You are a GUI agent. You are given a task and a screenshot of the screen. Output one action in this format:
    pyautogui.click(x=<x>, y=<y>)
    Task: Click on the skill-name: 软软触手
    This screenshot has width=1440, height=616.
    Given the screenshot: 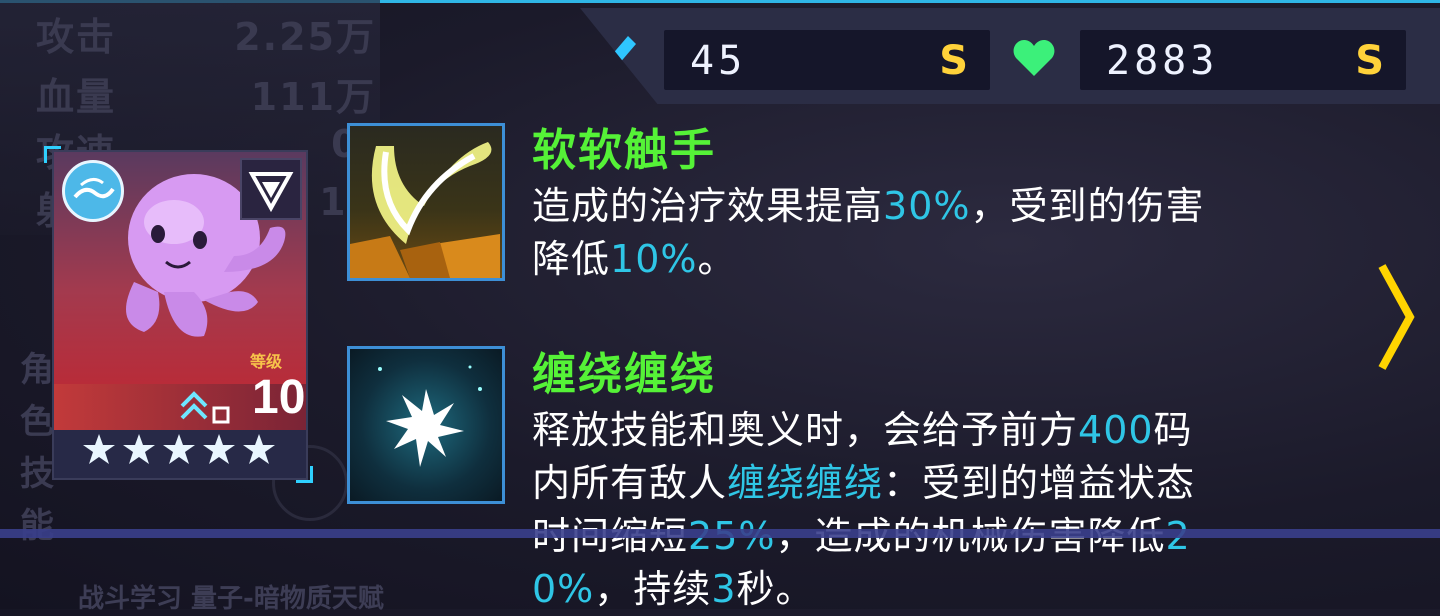 What is the action you would take?
    pyautogui.click(x=624, y=150)
    